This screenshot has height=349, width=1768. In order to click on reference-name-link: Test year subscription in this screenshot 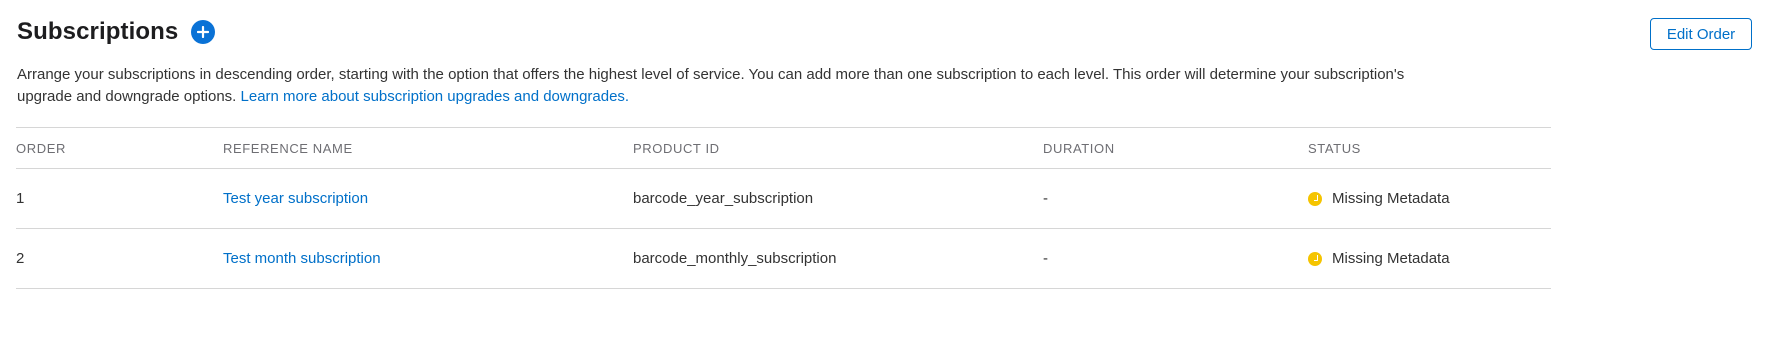, I will do `click(295, 198)`.